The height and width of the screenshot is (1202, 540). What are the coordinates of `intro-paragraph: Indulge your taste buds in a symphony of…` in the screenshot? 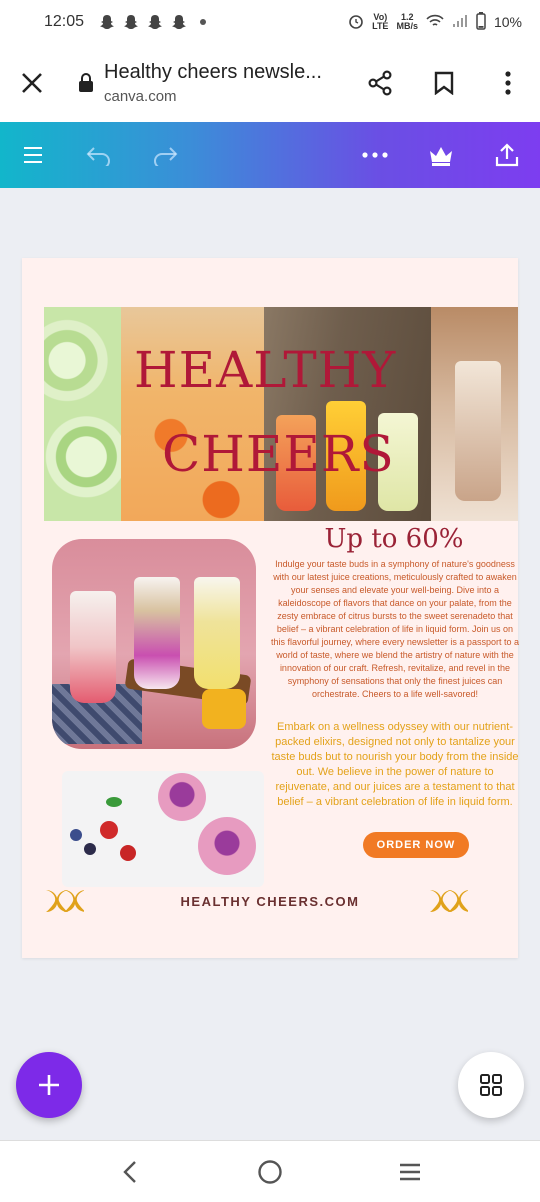 It's located at (395, 629).